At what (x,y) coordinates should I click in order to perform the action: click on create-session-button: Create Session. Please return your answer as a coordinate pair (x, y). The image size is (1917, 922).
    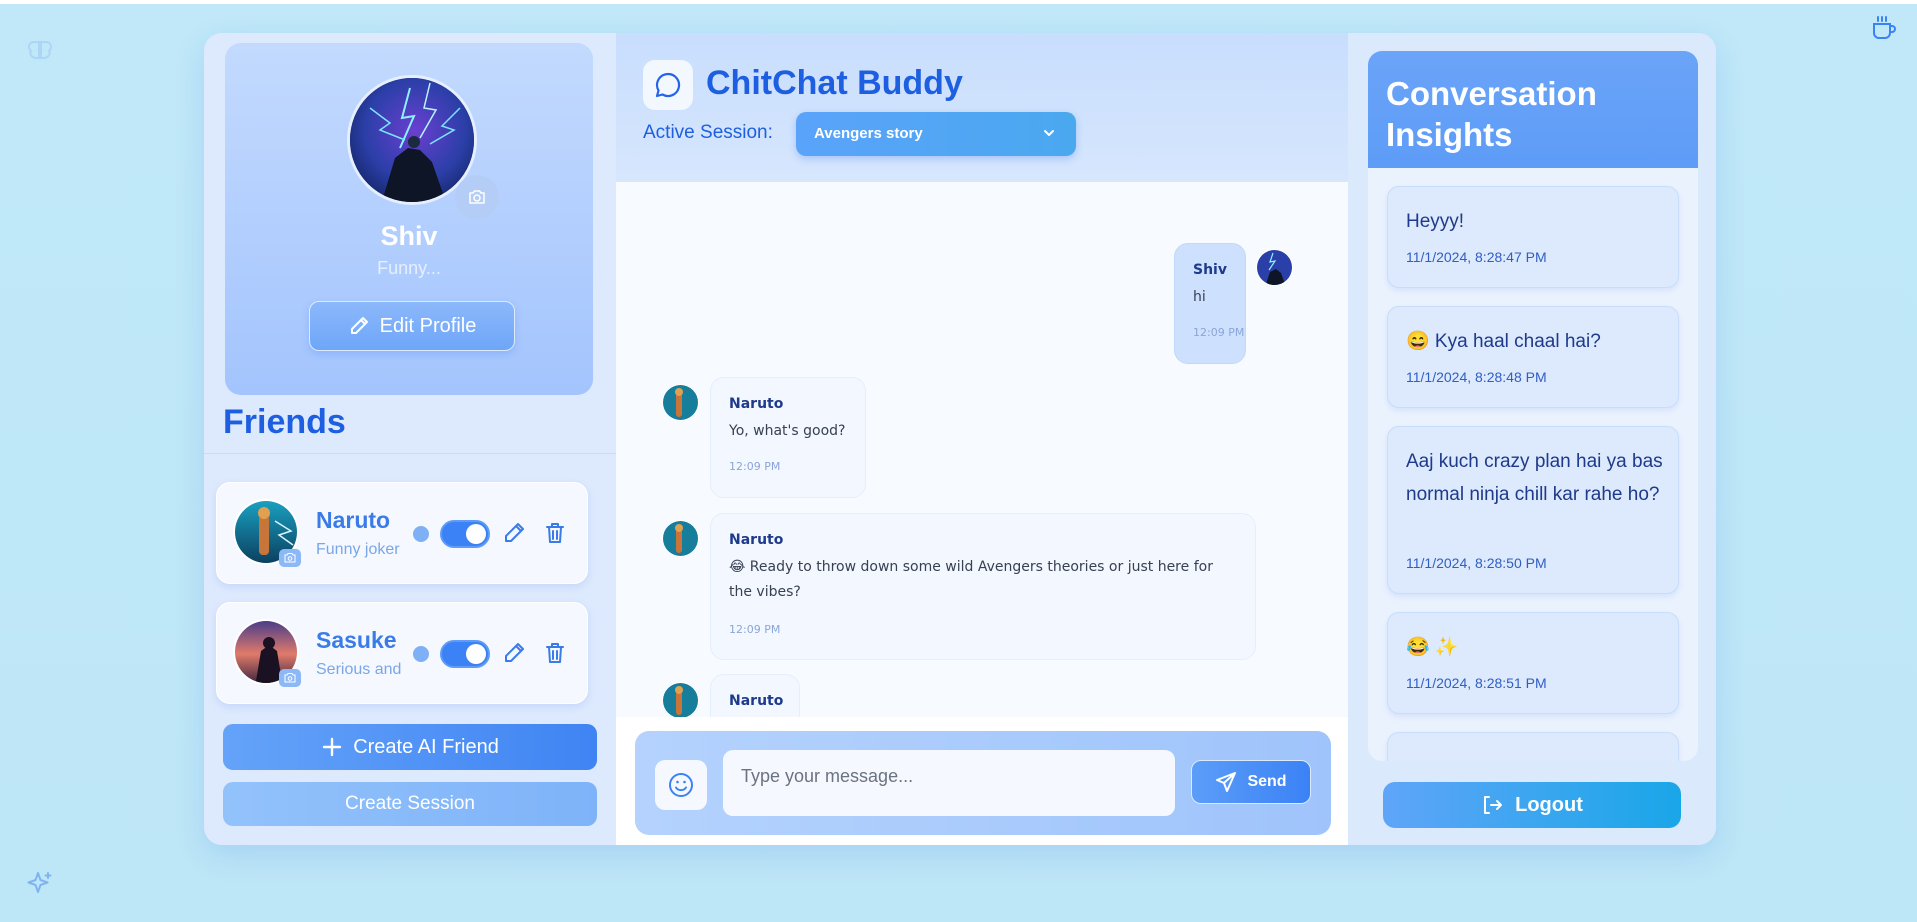
    Looking at the image, I should click on (410, 804).